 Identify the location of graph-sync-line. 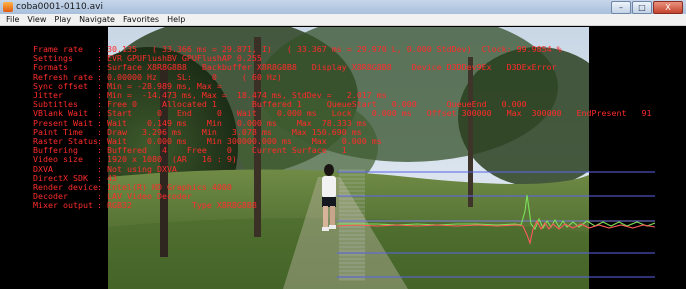
(496, 212).